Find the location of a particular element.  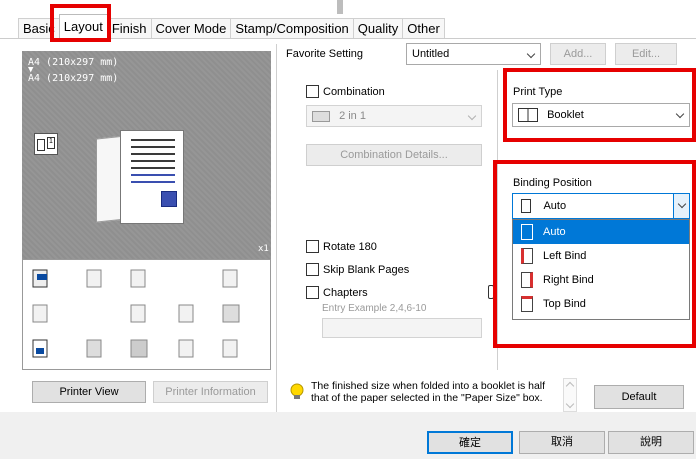

print-type-select: Booklet is located at coordinates (601, 115).